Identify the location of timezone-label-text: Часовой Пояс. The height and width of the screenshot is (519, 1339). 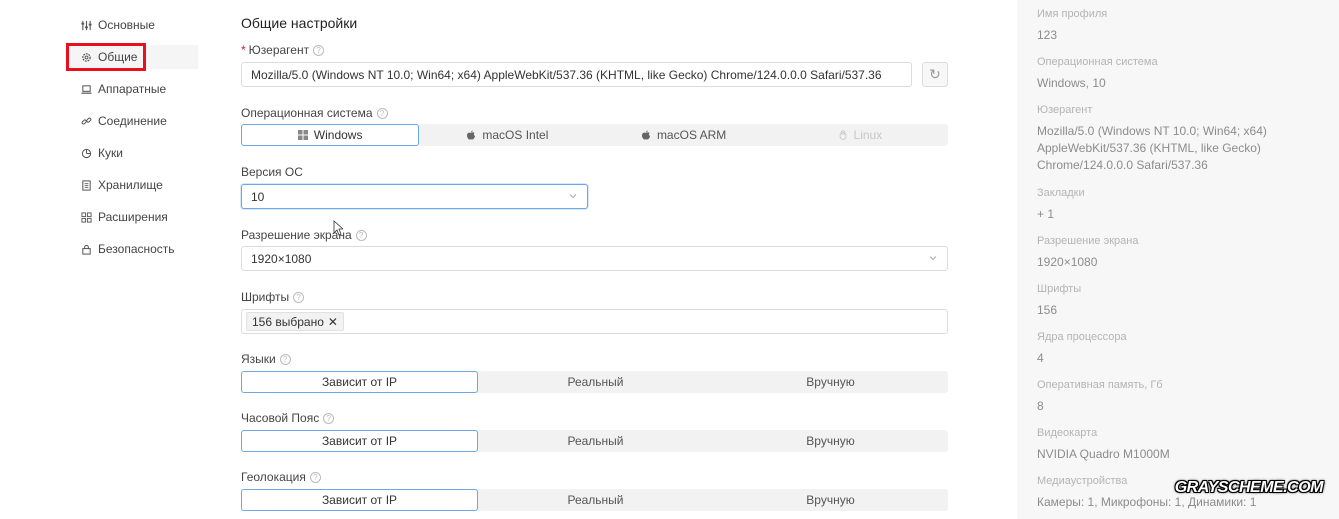
(280, 418).